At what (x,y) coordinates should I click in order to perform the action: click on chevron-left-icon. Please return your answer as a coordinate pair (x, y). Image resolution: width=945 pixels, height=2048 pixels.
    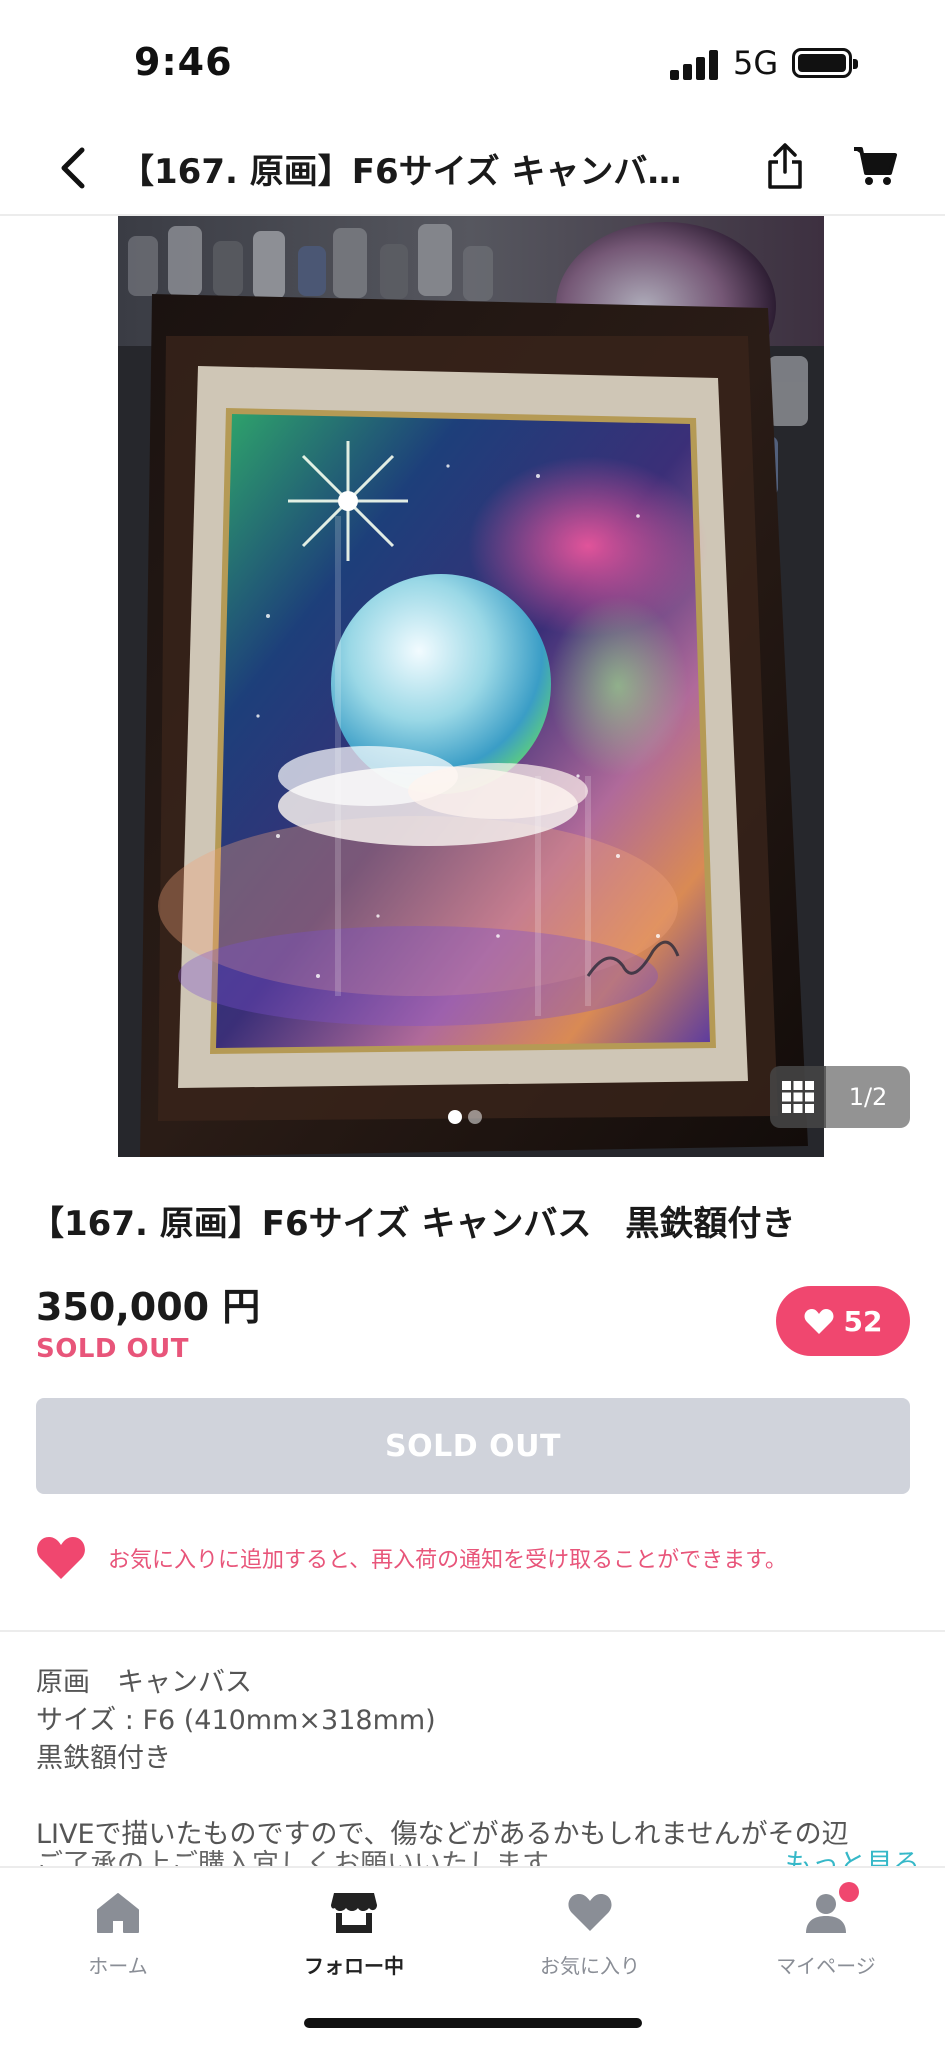
    Looking at the image, I should click on (73, 168).